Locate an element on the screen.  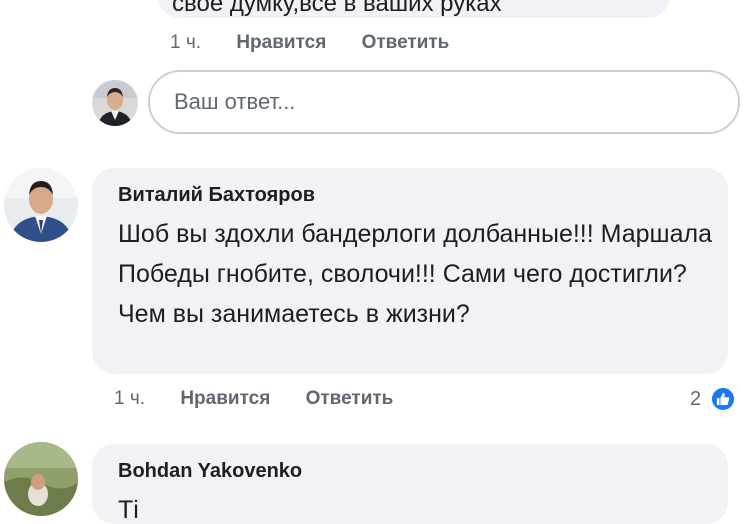
comment-author: Виталий Бахтояров is located at coordinates (216, 195).